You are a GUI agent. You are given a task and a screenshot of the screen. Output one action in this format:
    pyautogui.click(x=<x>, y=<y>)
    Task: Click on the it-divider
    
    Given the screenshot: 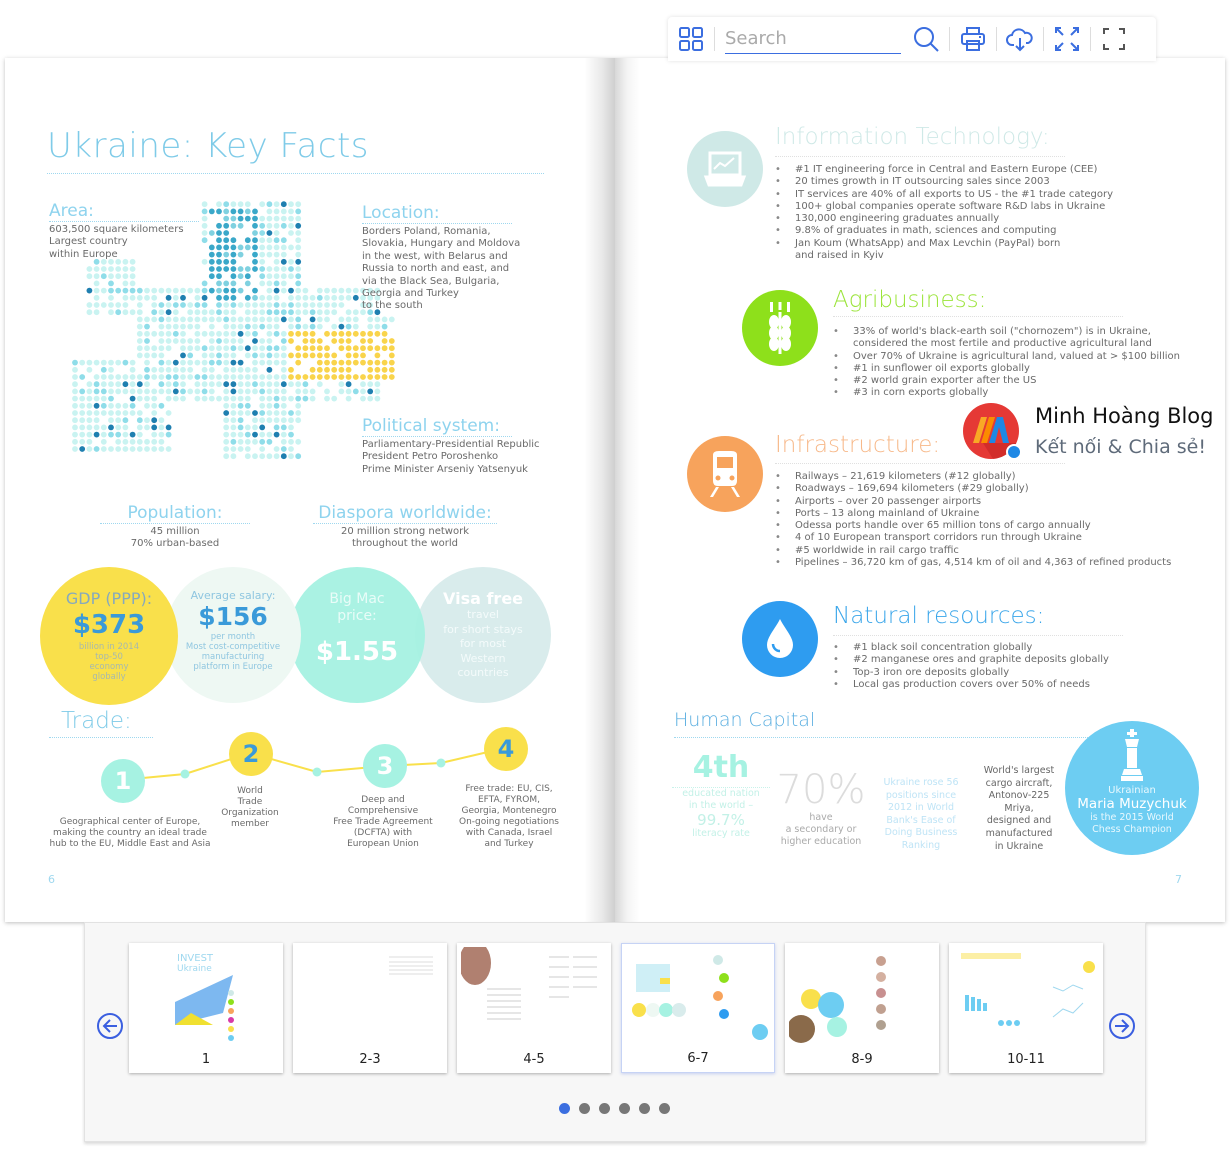 What is the action you would take?
    pyautogui.click(x=920, y=156)
    